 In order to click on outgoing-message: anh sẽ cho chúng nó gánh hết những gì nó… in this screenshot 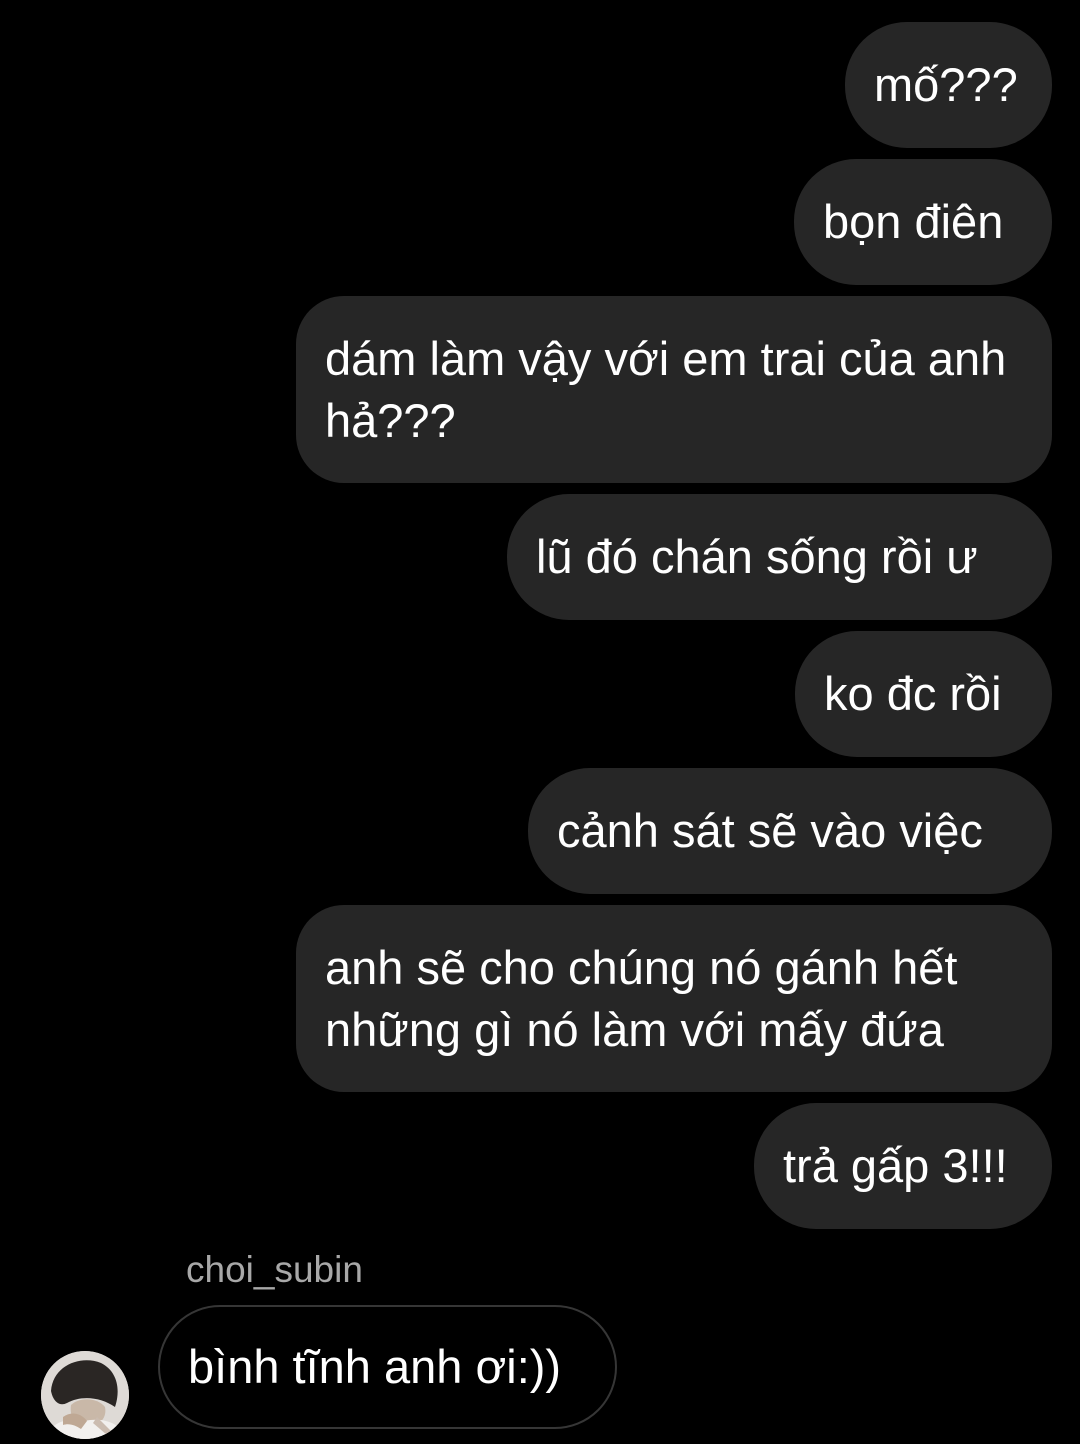, I will do `click(674, 998)`.